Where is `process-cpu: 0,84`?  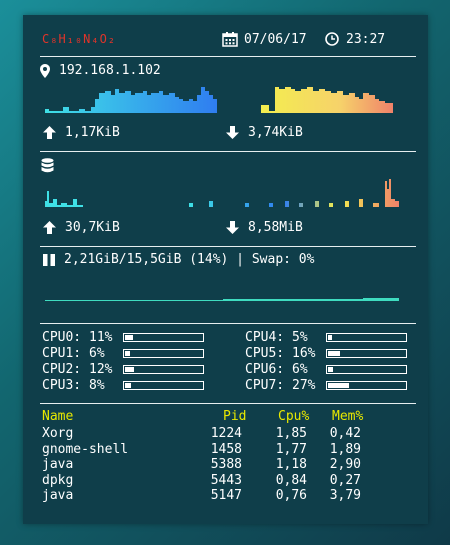
process-cpu: 0,84 is located at coordinates (291, 480).